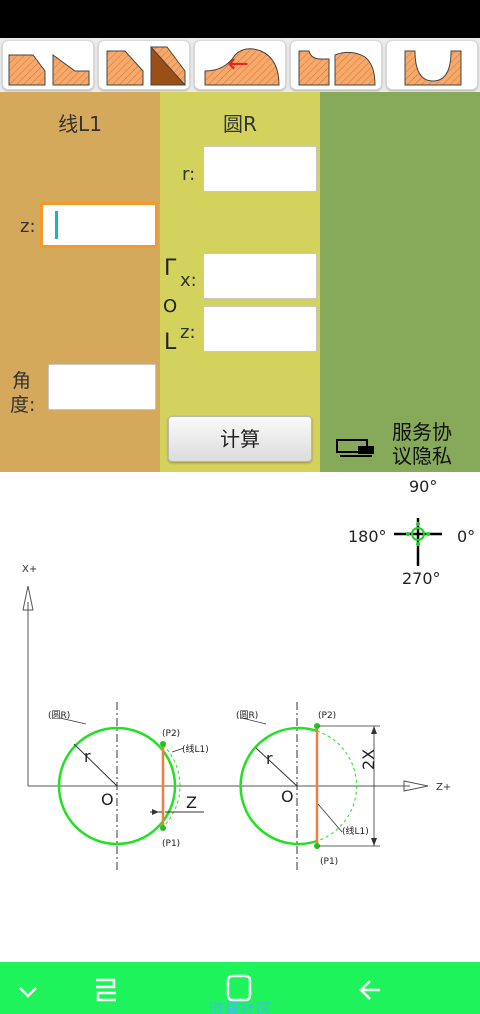  What do you see at coordinates (356, 447) in the screenshot?
I see `projector-icon` at bounding box center [356, 447].